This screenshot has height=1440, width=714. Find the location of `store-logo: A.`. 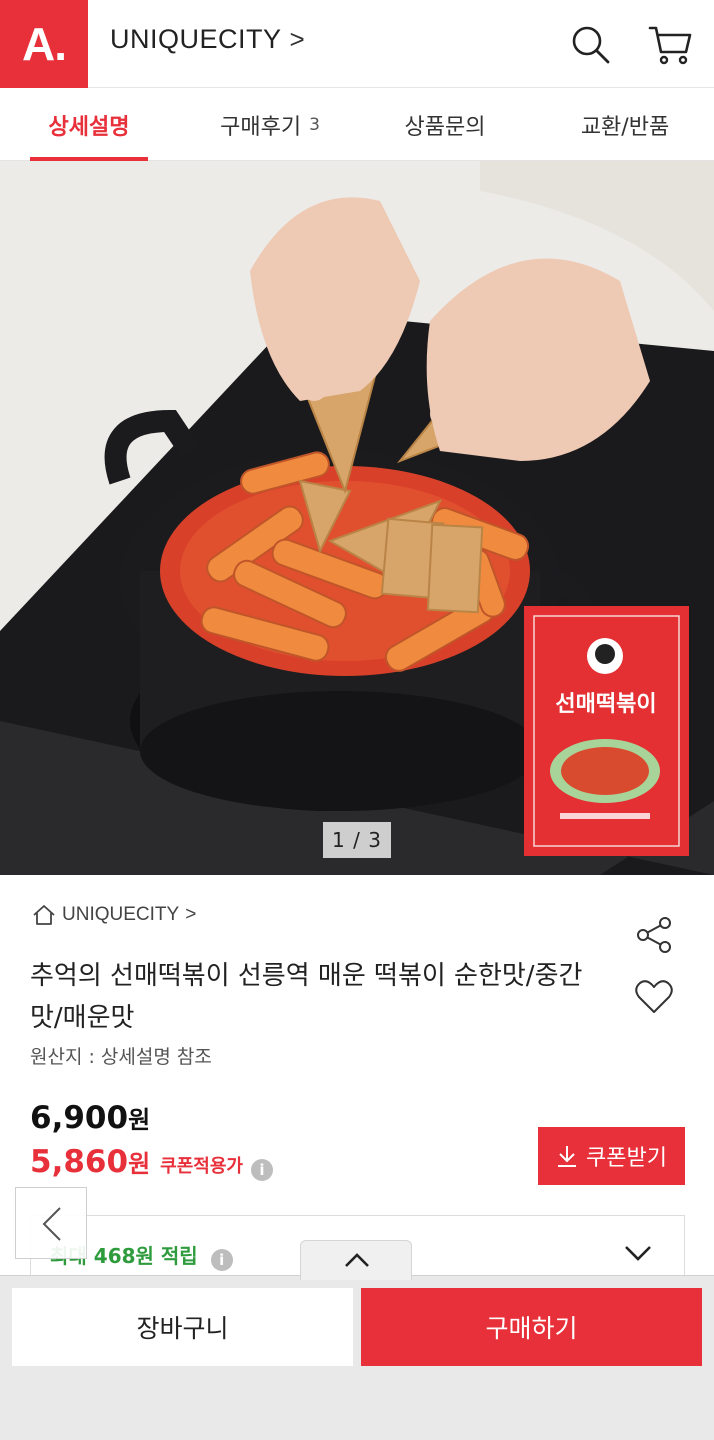

store-logo: A. is located at coordinates (44, 44).